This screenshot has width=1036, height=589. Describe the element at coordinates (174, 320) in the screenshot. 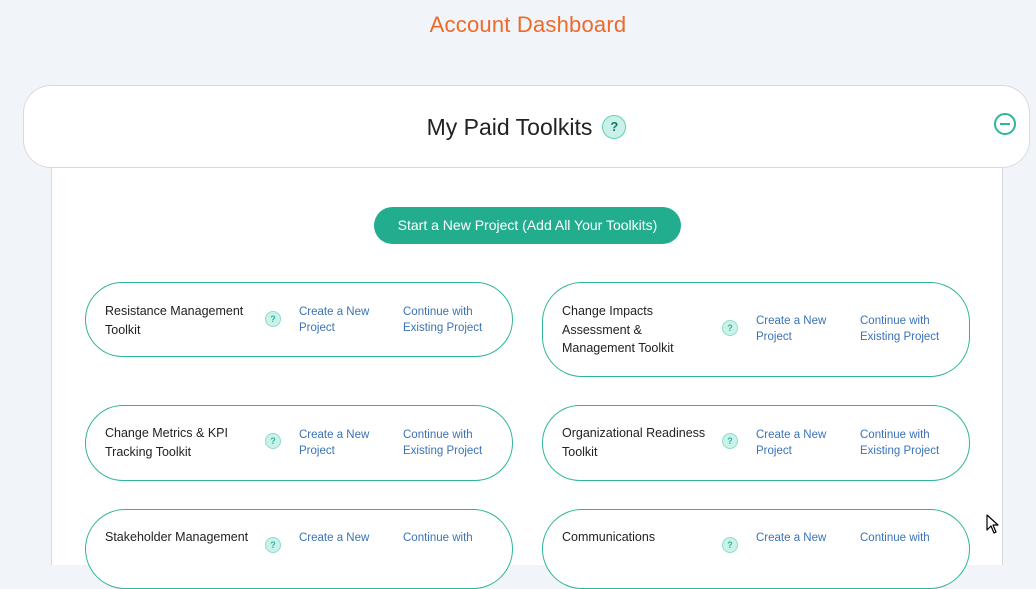

I see `toolkit-name: Resistance Management Toolkit` at that location.